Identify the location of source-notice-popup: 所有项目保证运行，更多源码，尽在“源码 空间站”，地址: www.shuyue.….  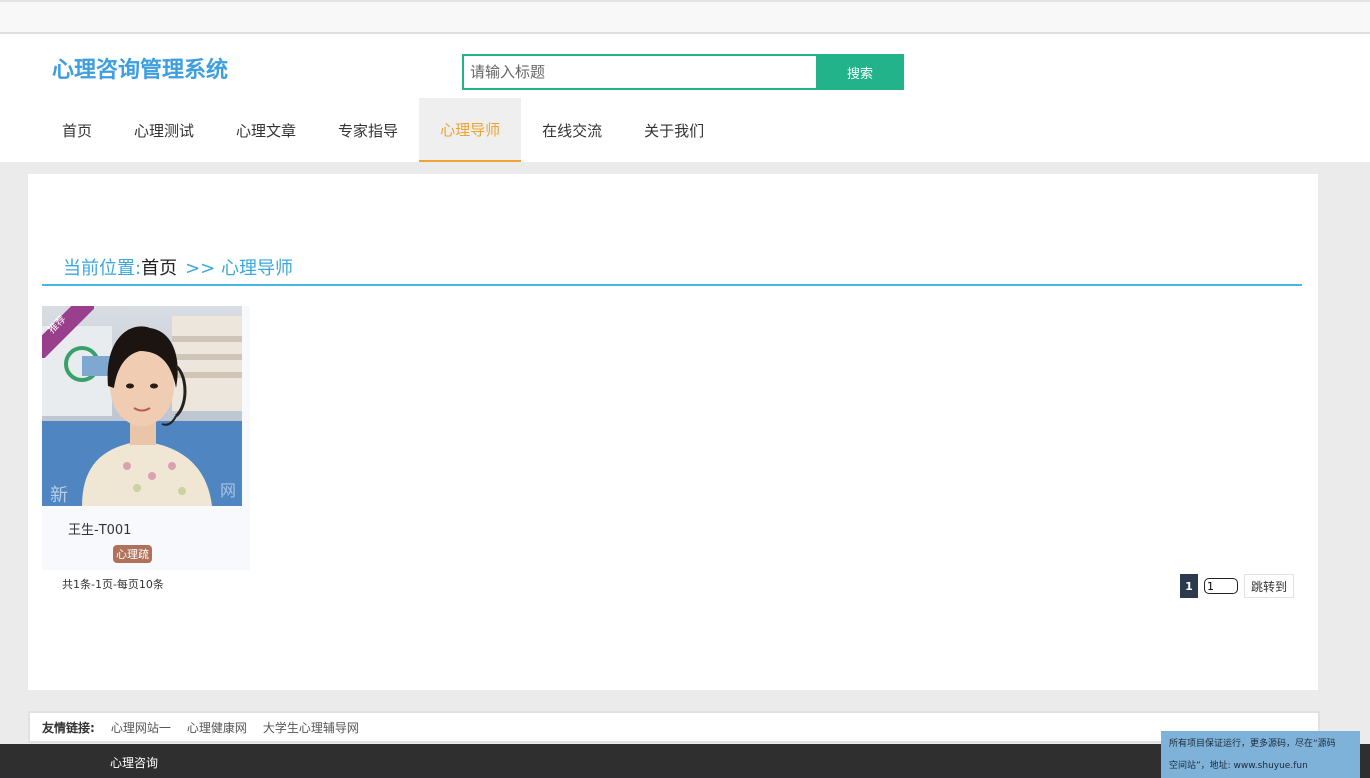
(1260, 754).